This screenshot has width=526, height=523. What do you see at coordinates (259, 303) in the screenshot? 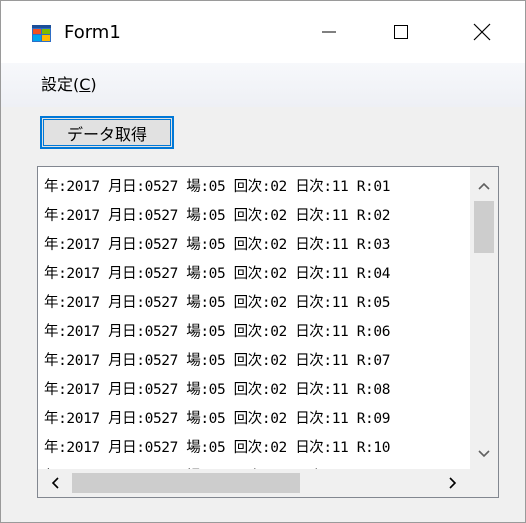
I see `list-item: 年:2017 月日:0527 場:05 回次:02 日次:11 R:05` at bounding box center [259, 303].